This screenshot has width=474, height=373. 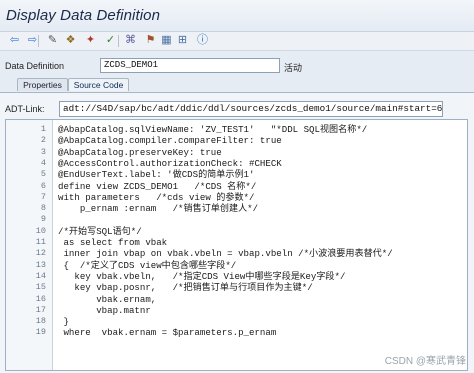 What do you see at coordinates (40, 321) in the screenshot?
I see `line-number: 18` at bounding box center [40, 321].